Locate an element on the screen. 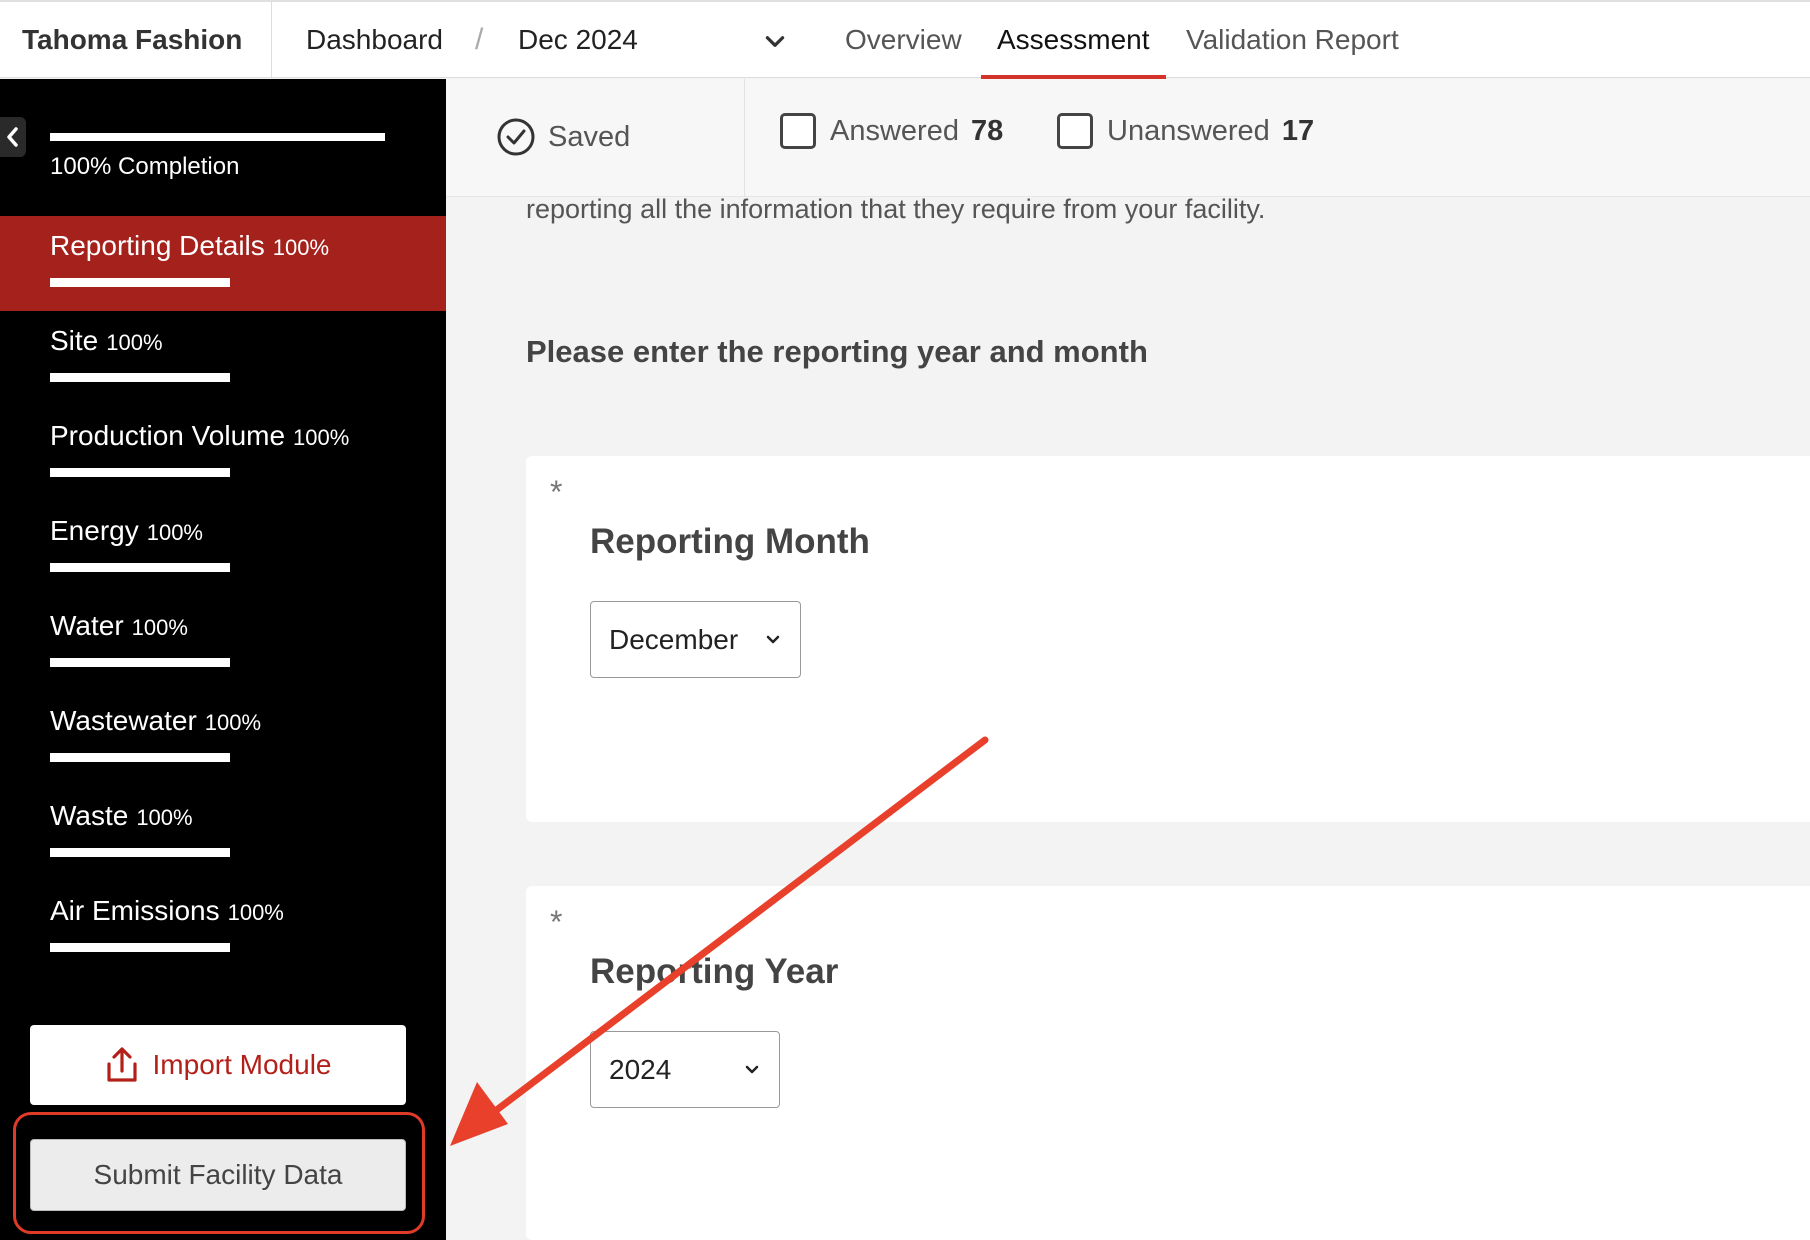 This screenshot has height=1240, width=1810. answered-label: Answered 78 is located at coordinates (916, 131).